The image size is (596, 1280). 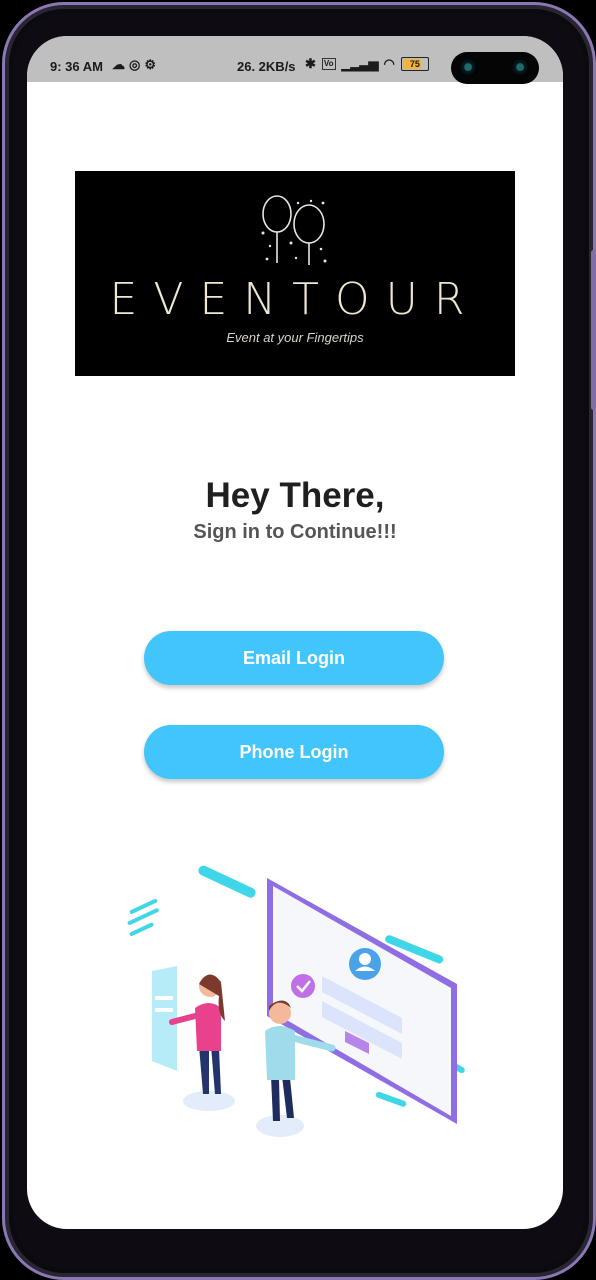 I want to click on sync-icon: ◎, so click(x=137, y=64).